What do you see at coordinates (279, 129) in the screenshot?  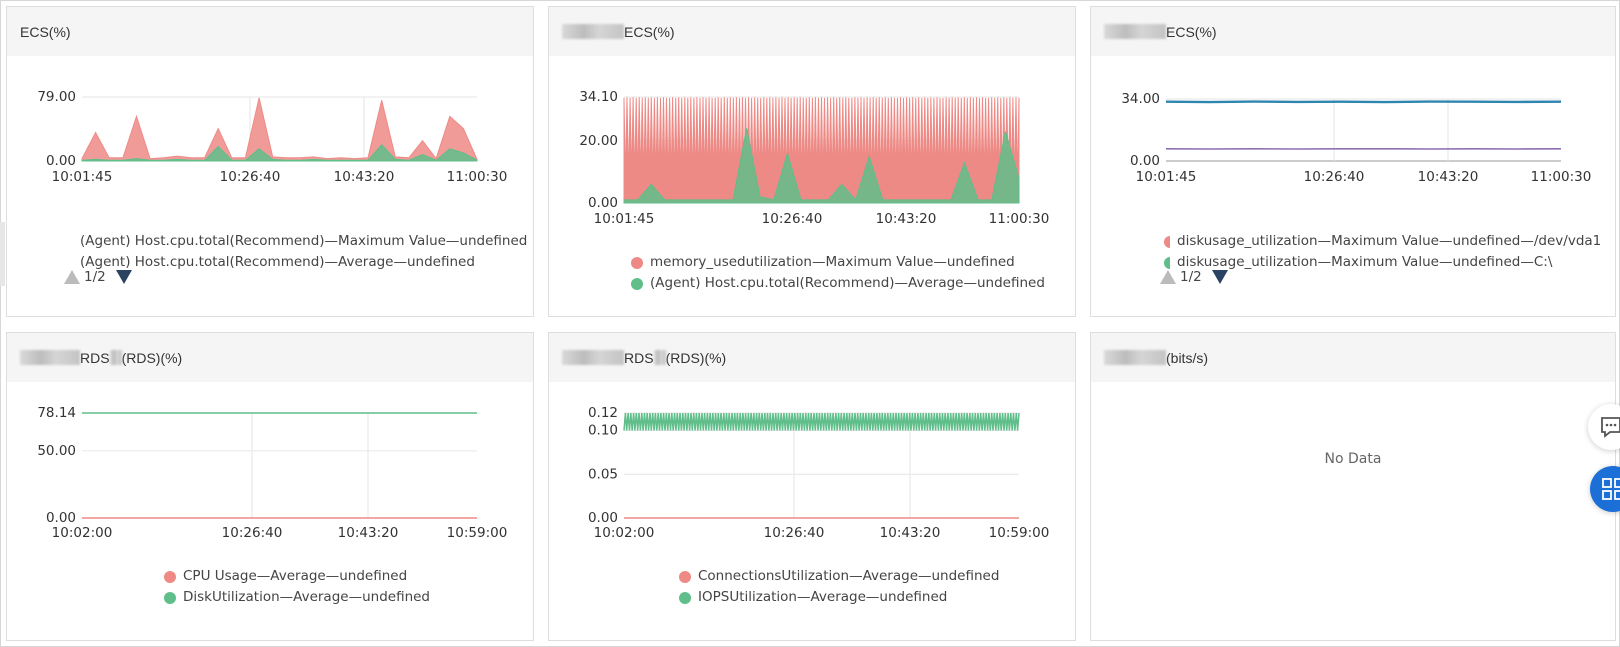 I see `series-area` at bounding box center [279, 129].